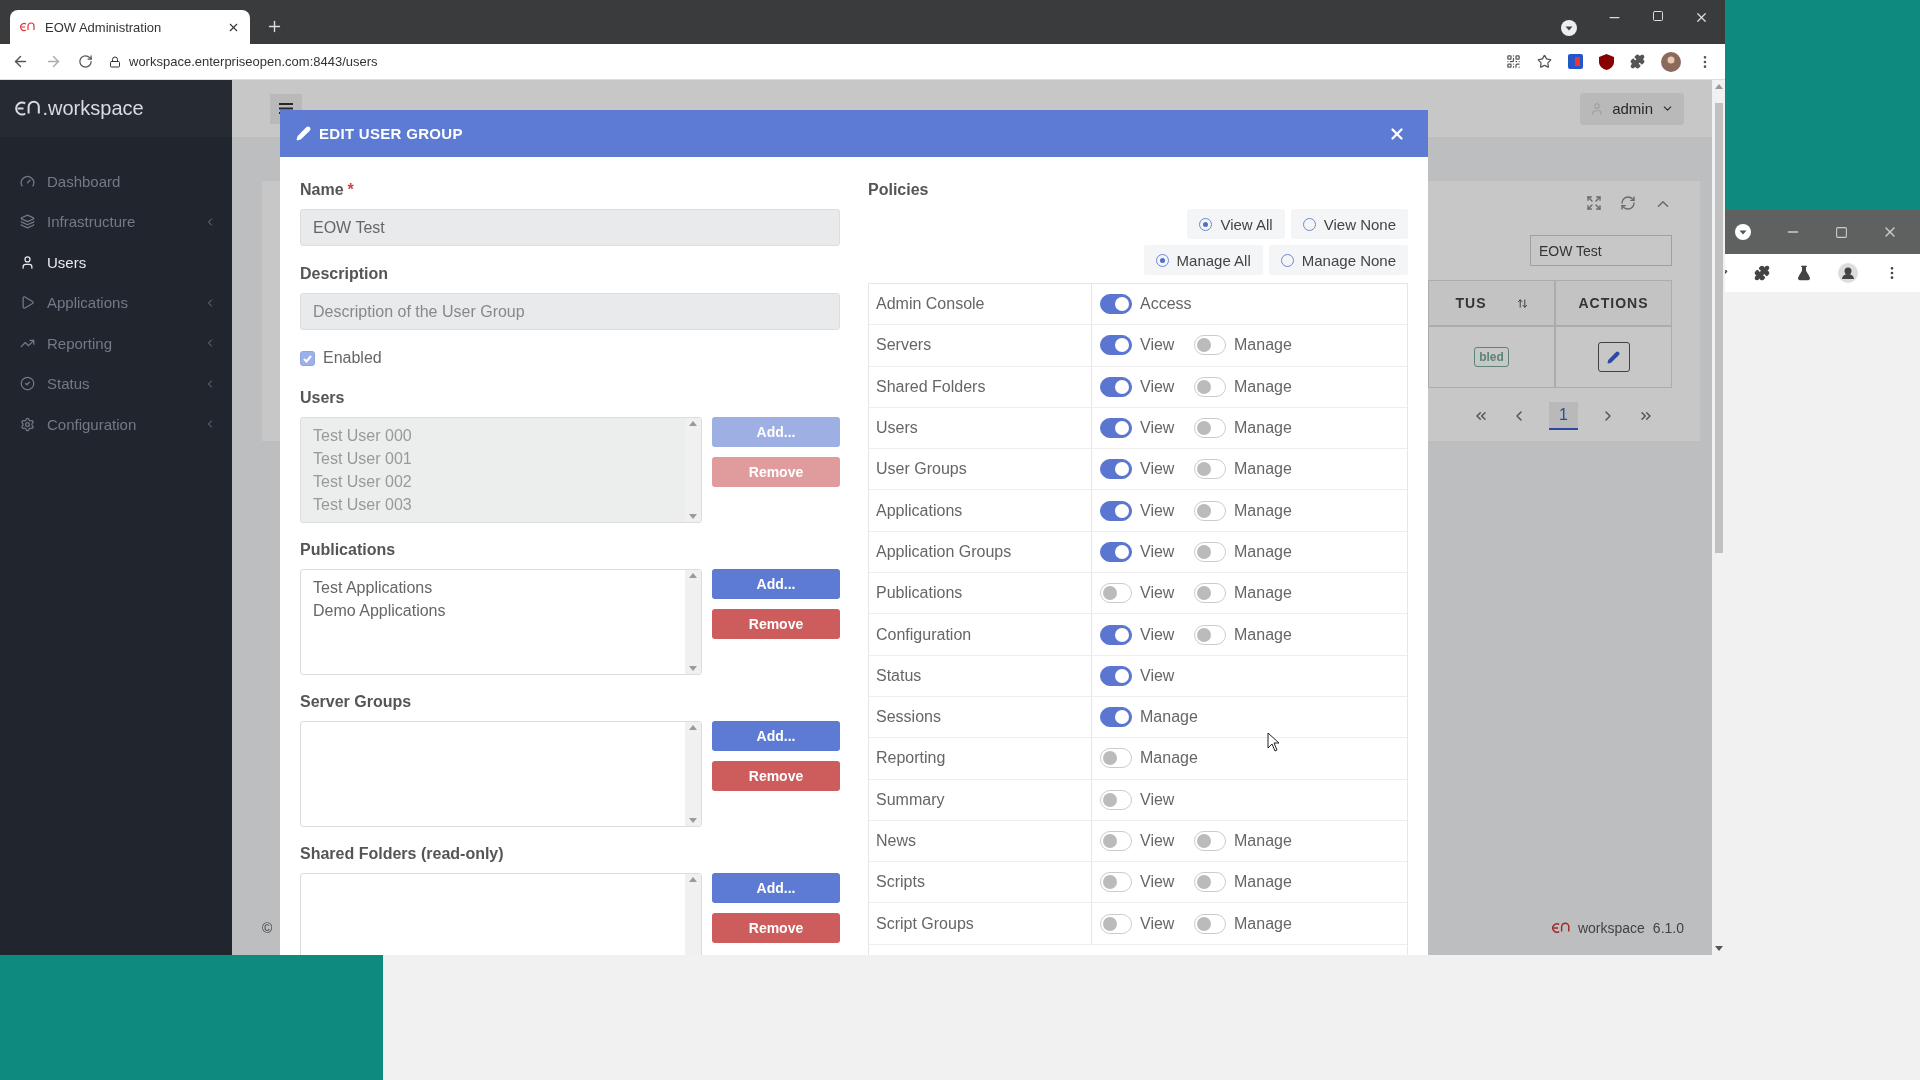 This screenshot has width=1920, height=1080. Describe the element at coordinates (980, 304) in the screenshot. I see `policy-name: Admin Console` at that location.